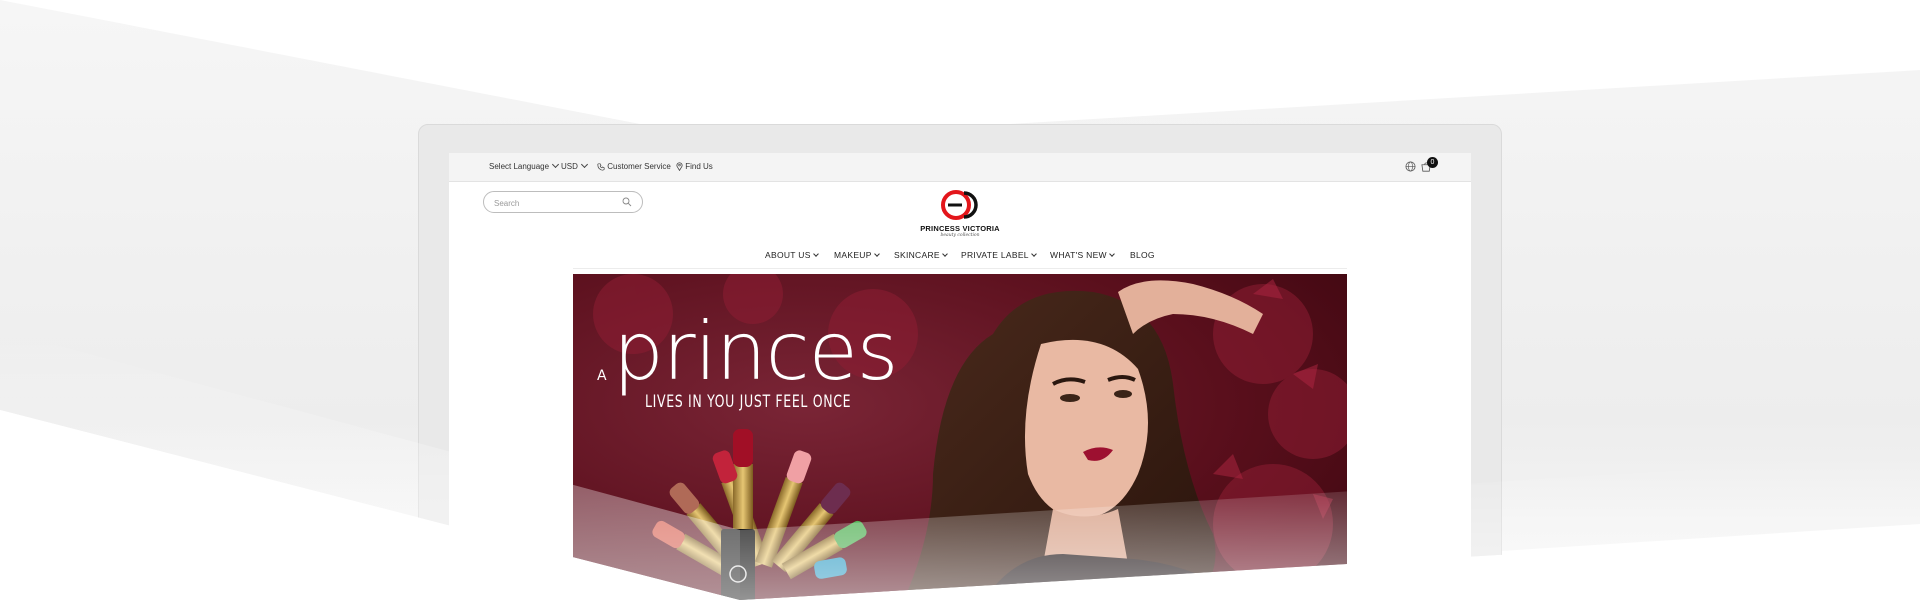 The width and height of the screenshot is (1920, 602). Describe the element at coordinates (960, 268) in the screenshot. I see `nav-divider` at that location.